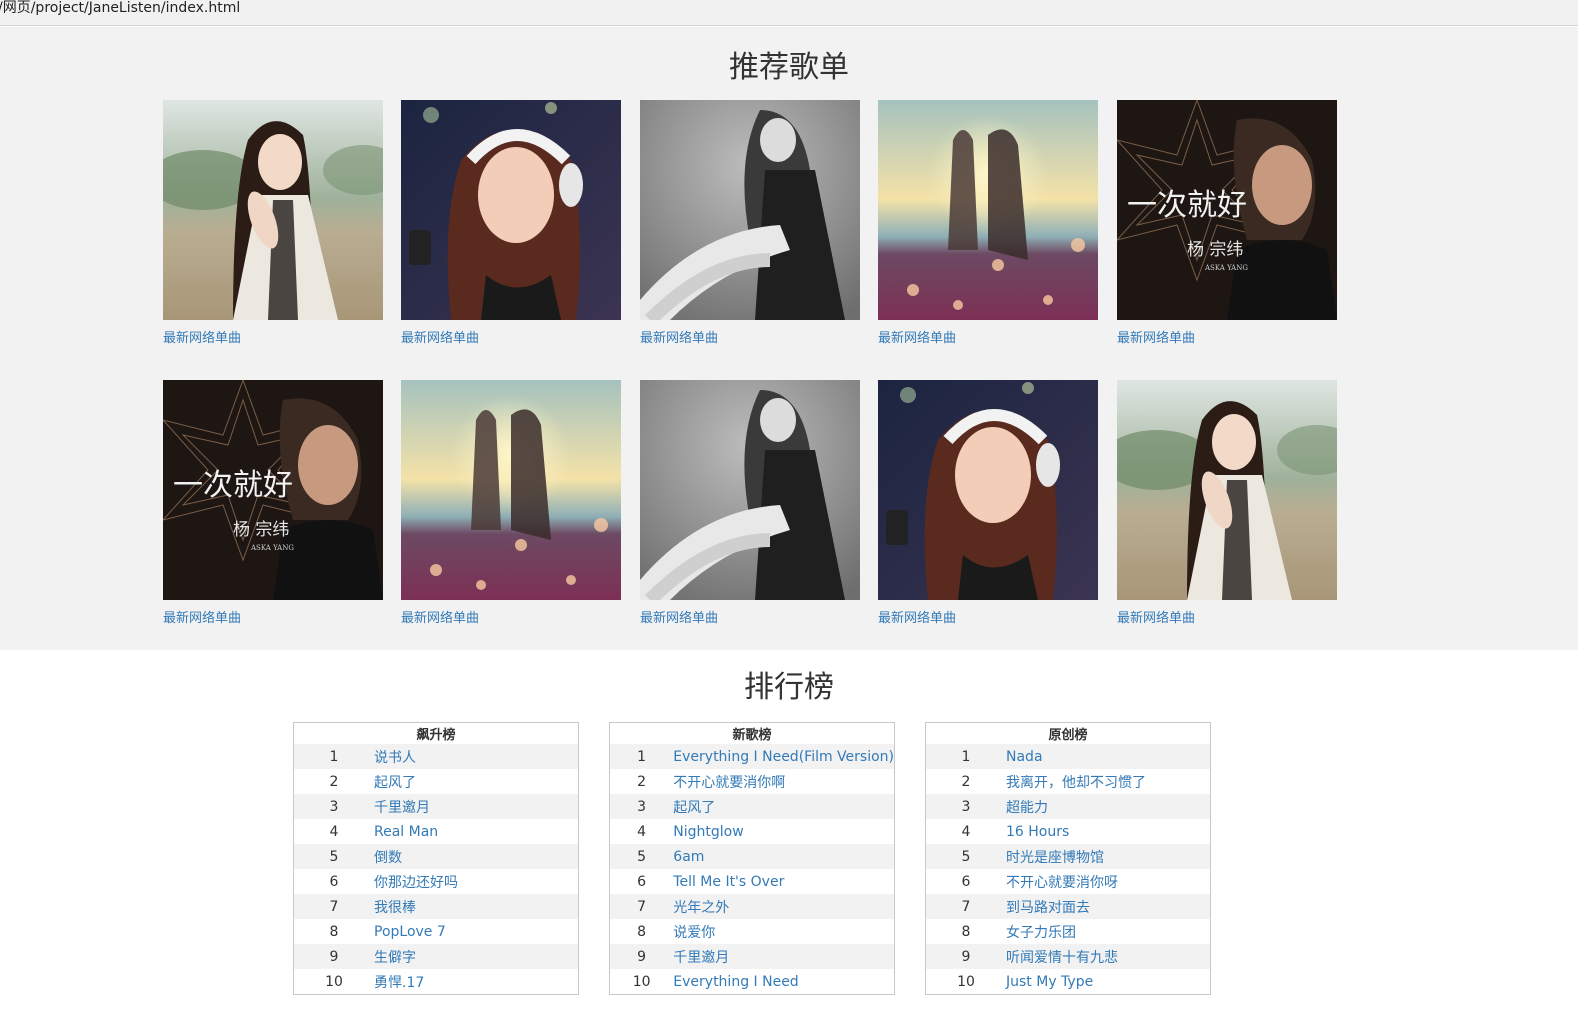 The image size is (1578, 1021). What do you see at coordinates (1108, 981) in the screenshot?
I see `song-link: Just My Type` at bounding box center [1108, 981].